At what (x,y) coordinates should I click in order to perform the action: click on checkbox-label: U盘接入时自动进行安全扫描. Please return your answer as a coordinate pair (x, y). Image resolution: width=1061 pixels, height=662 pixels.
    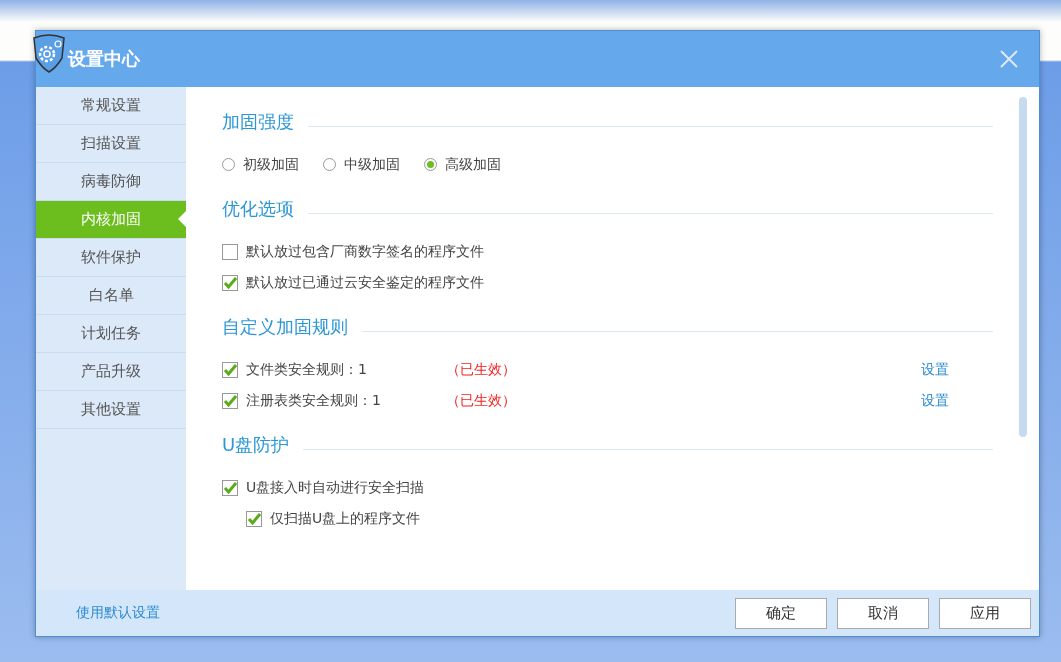
    Looking at the image, I should click on (335, 487).